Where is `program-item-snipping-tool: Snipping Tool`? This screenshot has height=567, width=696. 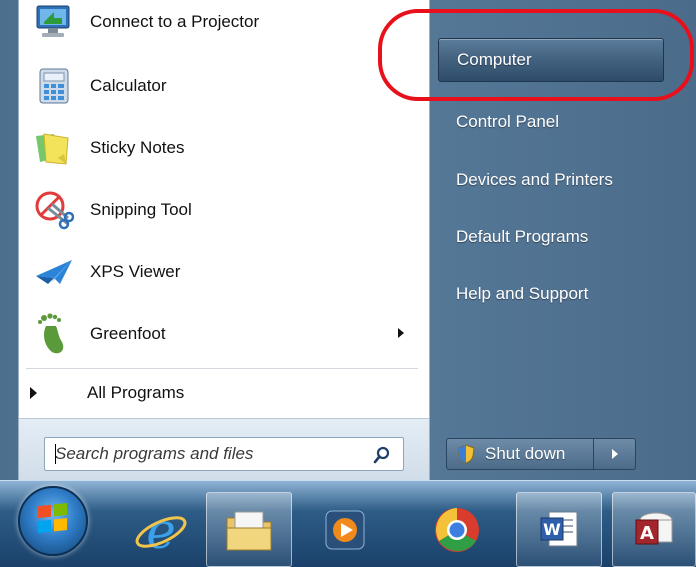 program-item-snipping-tool: Snipping Tool is located at coordinates (227, 210).